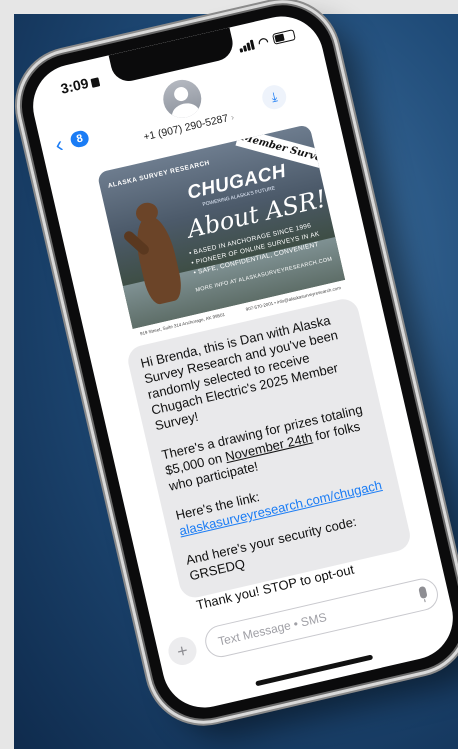 The image size is (458, 749). Describe the element at coordinates (272, 629) in the screenshot. I see `input-placeholder: Text Message • SMS` at that location.